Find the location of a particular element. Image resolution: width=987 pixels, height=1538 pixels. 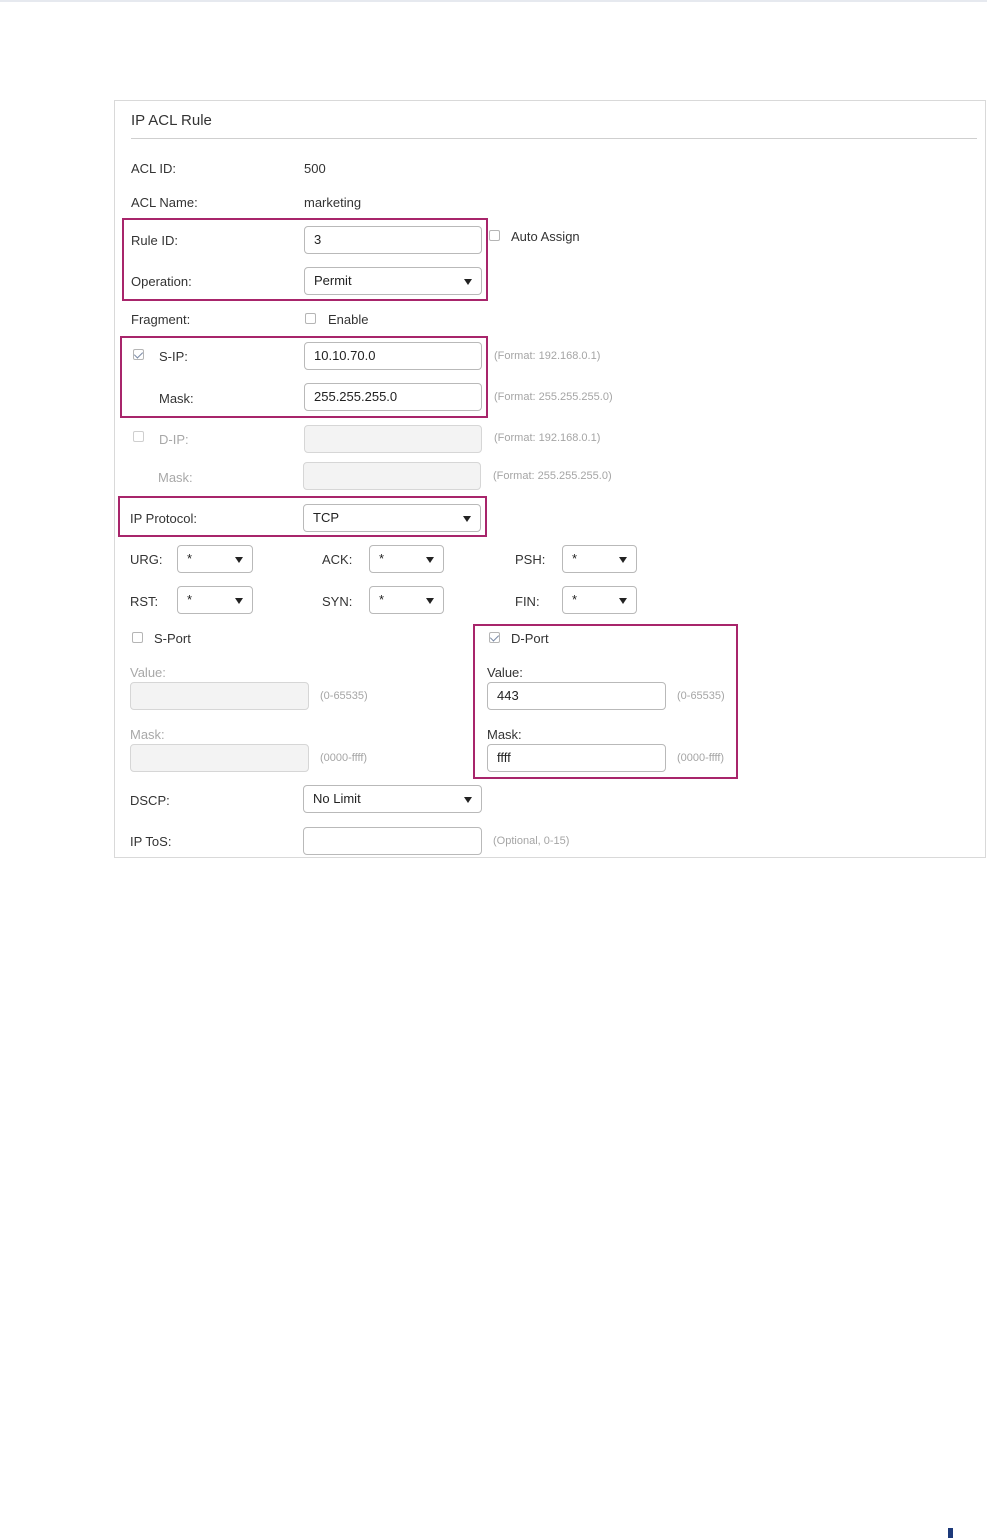

dport-value-hint: (0-65535) is located at coordinates (701, 696).